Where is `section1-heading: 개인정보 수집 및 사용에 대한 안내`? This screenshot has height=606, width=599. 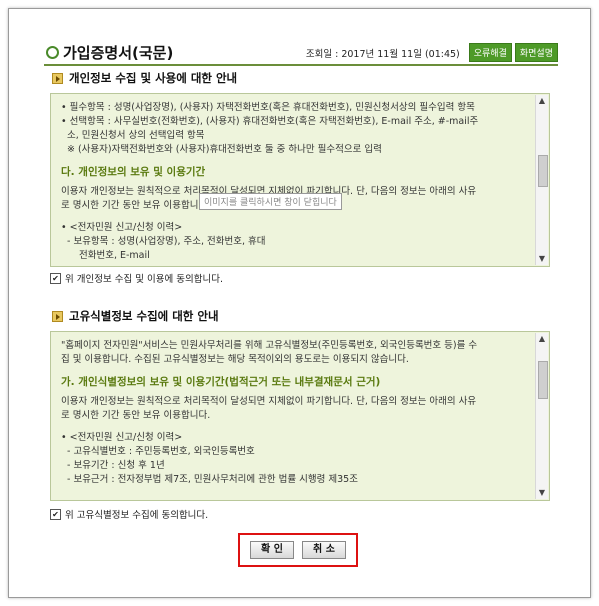
section1-heading: 개인정보 수집 및 사용에 대한 안내 is located at coordinates (144, 78).